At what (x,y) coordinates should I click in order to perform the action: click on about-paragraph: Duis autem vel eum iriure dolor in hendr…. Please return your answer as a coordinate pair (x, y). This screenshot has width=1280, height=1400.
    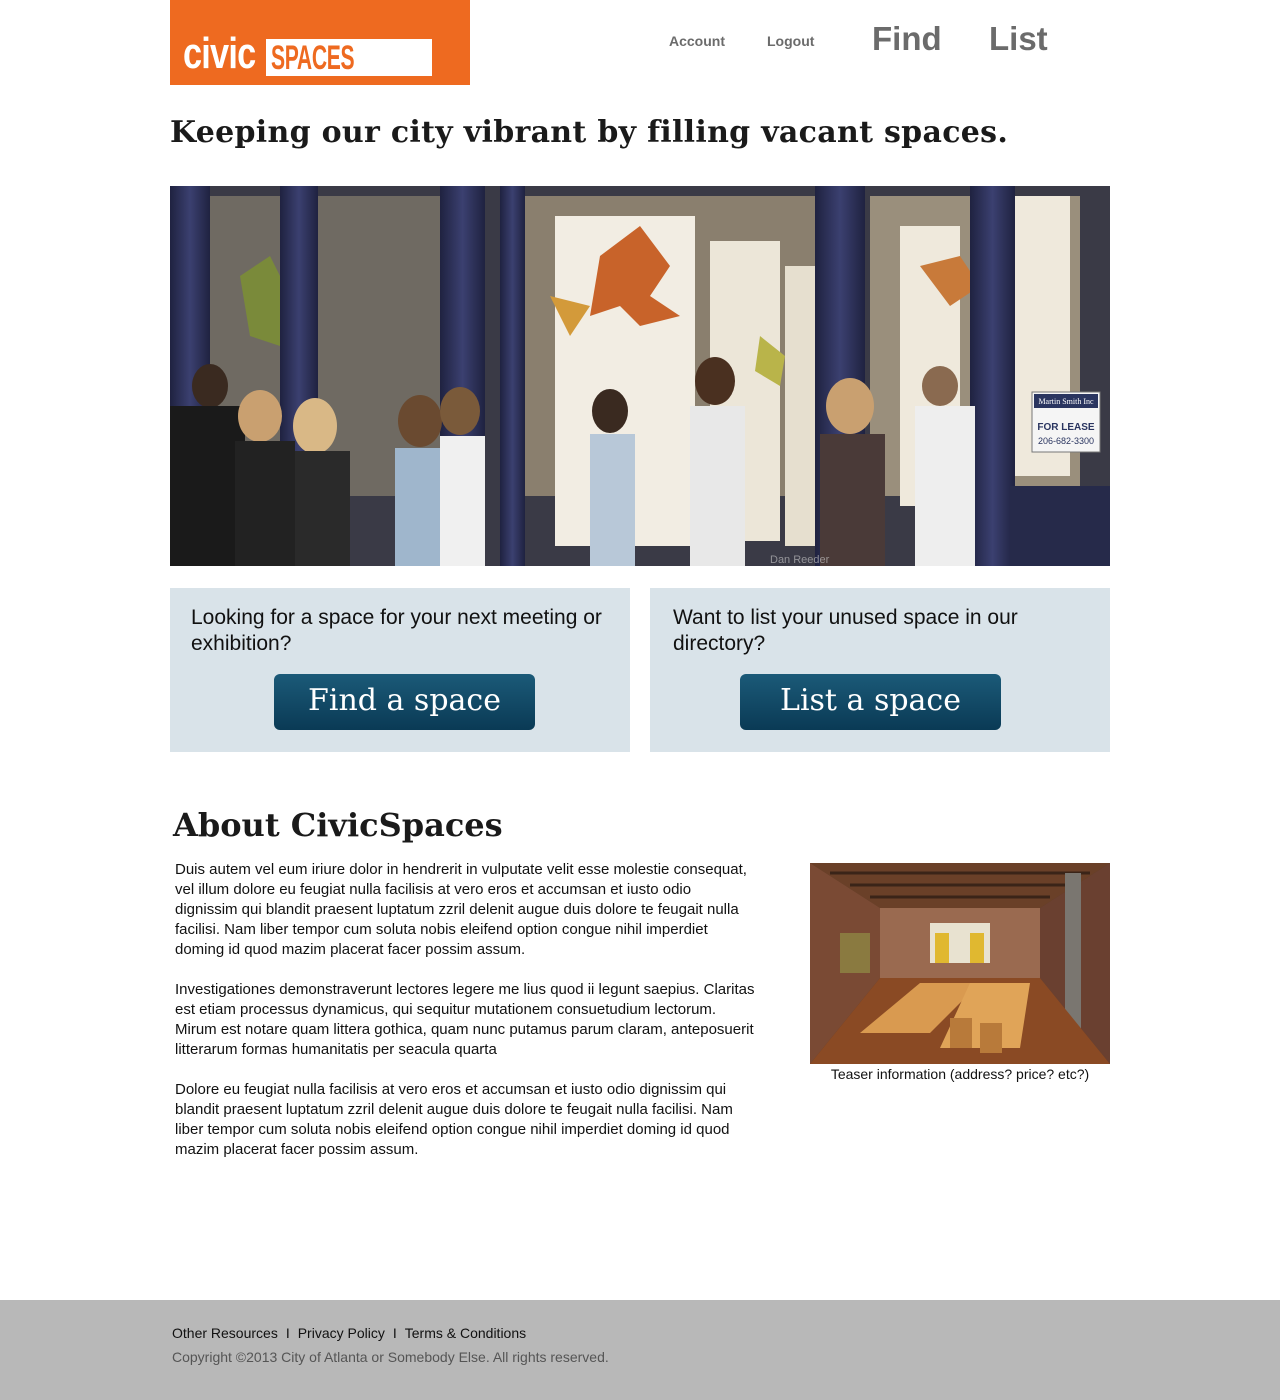
    Looking at the image, I should click on (461, 909).